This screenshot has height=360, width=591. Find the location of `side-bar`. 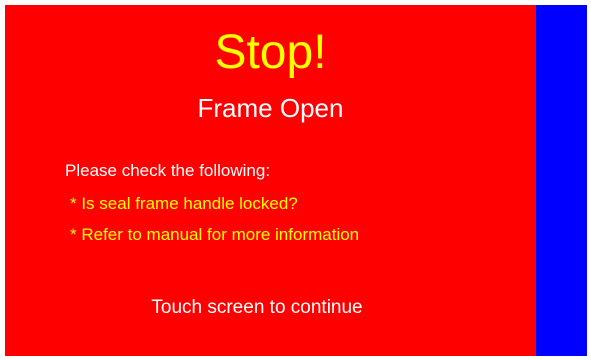

side-bar is located at coordinates (561, 180).